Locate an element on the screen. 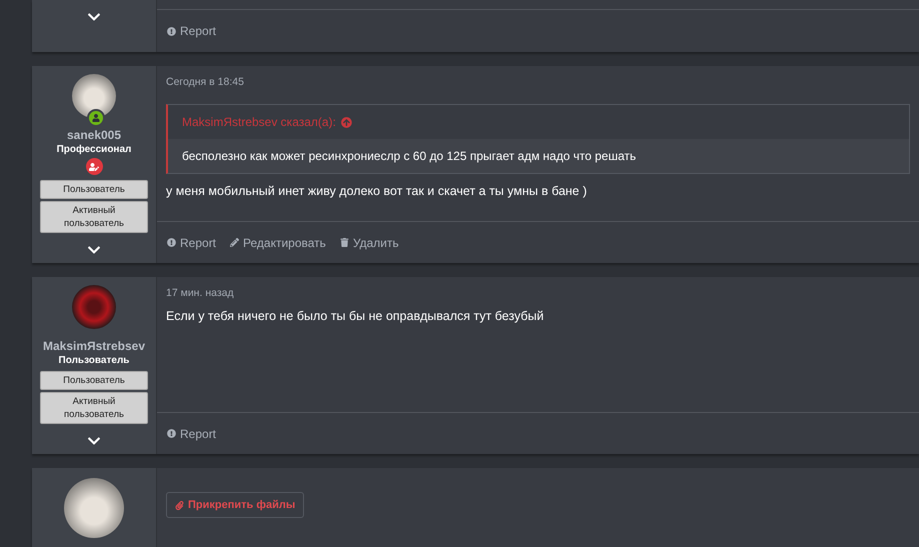 Image resolution: width=919 pixels, height=547 pixels. quote-text: бесполезно как может ресинхрониеслр с 60 до 125 прыгает адм надо что решать is located at coordinates (538, 156).